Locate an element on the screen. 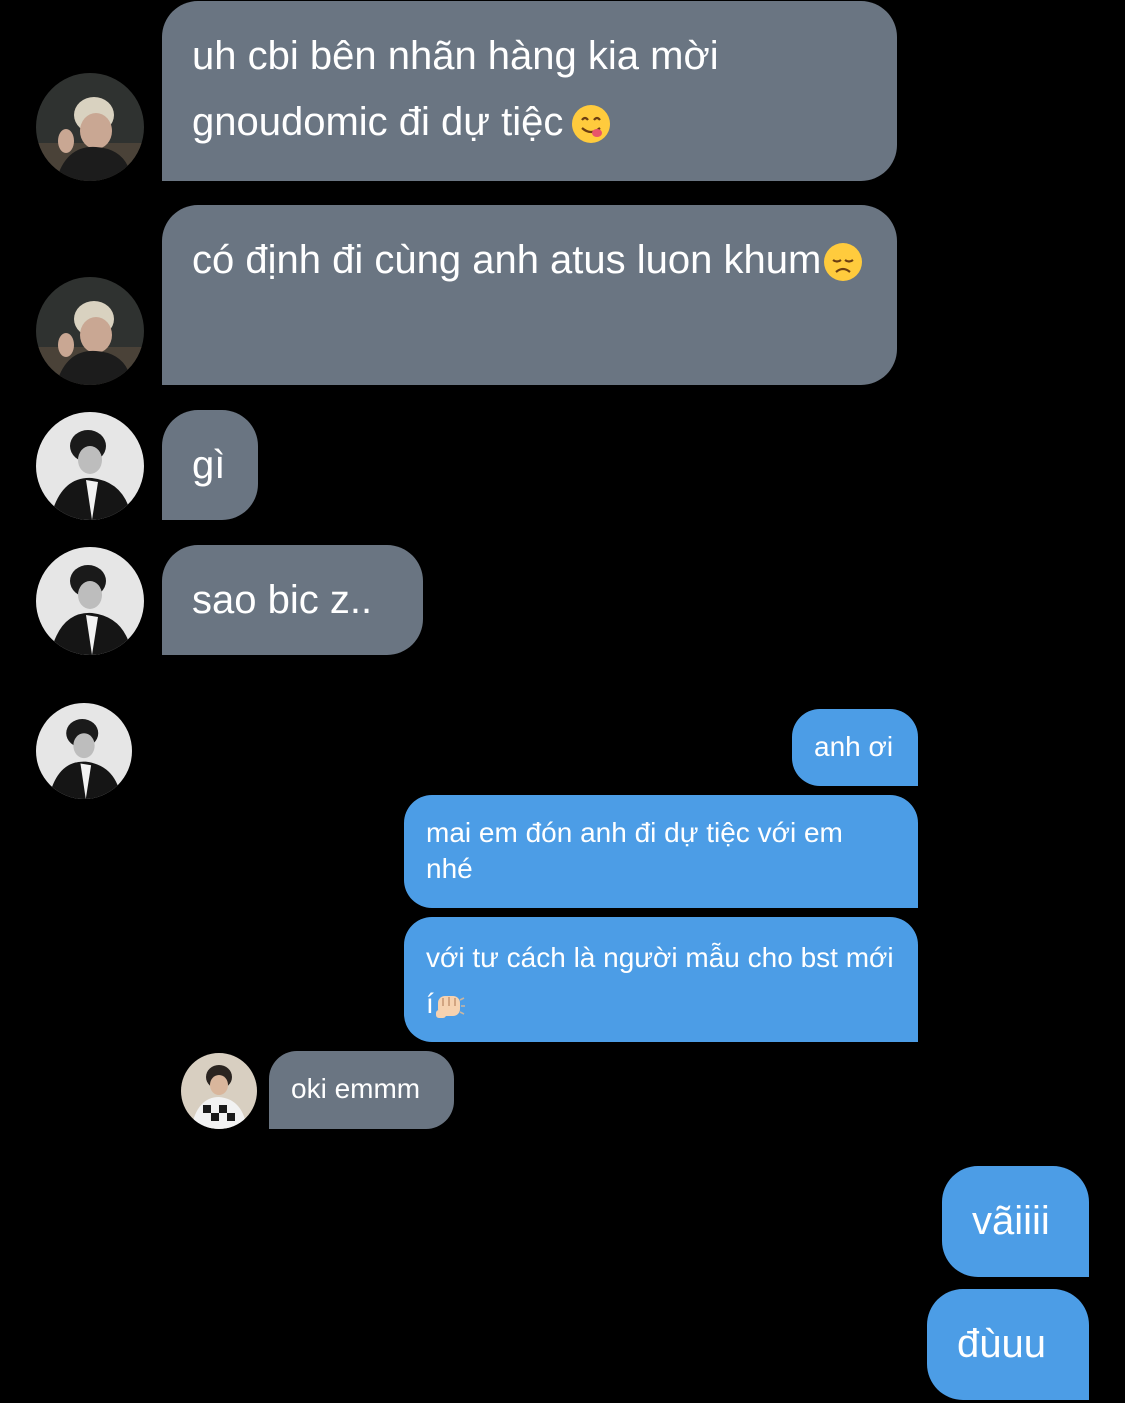  message-bubble-outgoing: đùuu is located at coordinates (1008, 1344).